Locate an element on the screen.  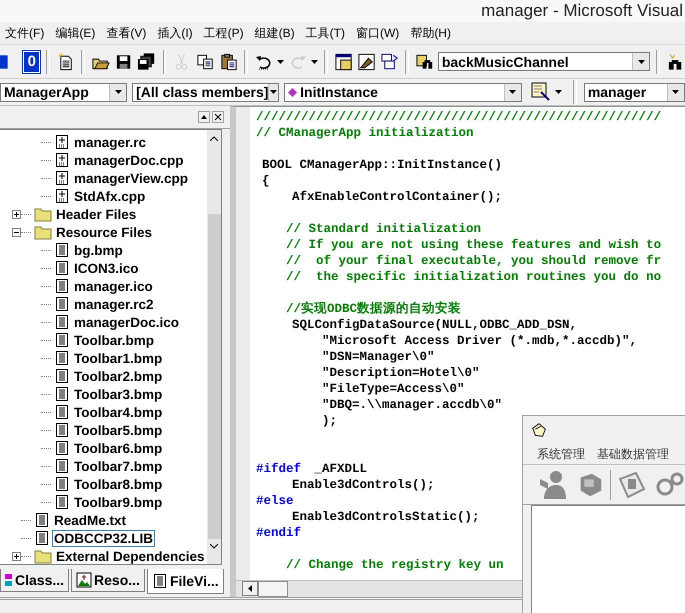
tree-item: Toolbar2.bmp is located at coordinates (118, 376).